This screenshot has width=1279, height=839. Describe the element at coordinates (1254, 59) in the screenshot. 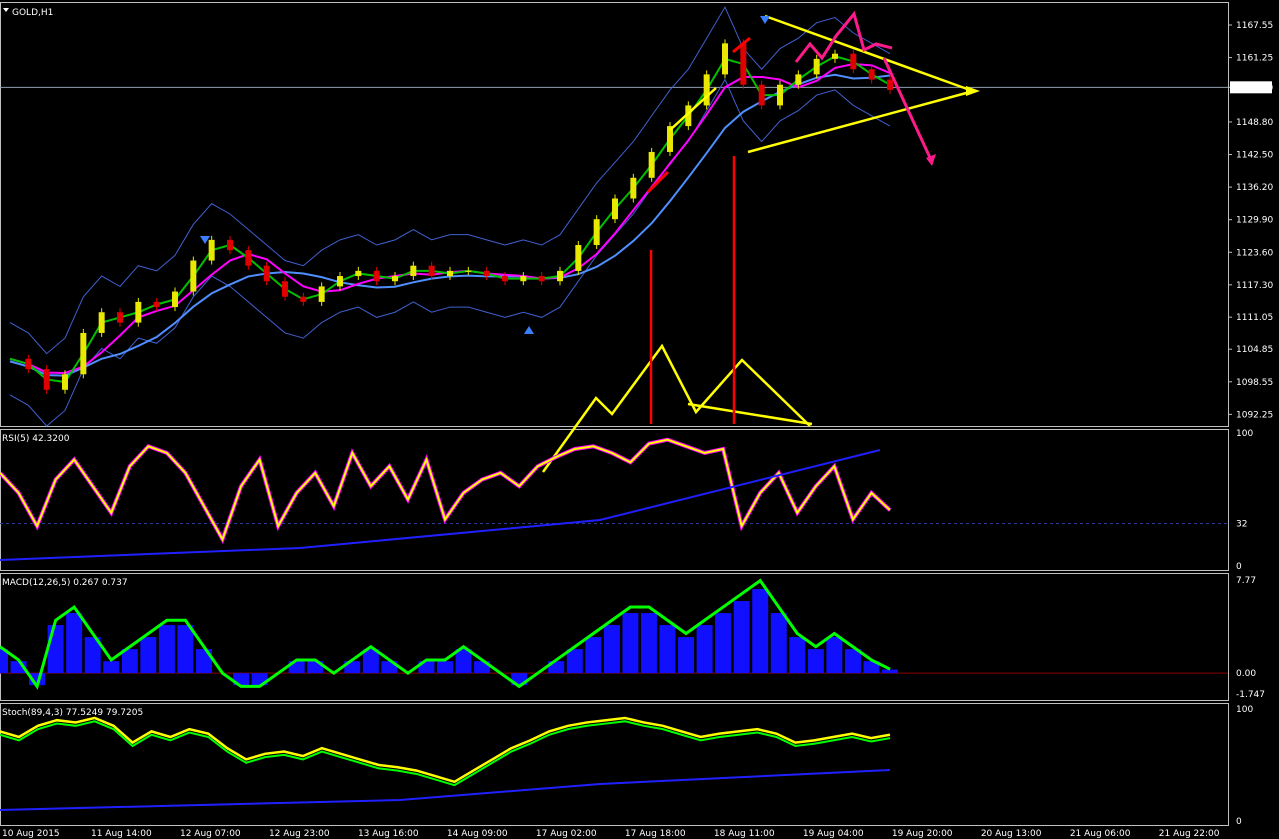

I see `price-y-tick-label: 1161.25` at that location.